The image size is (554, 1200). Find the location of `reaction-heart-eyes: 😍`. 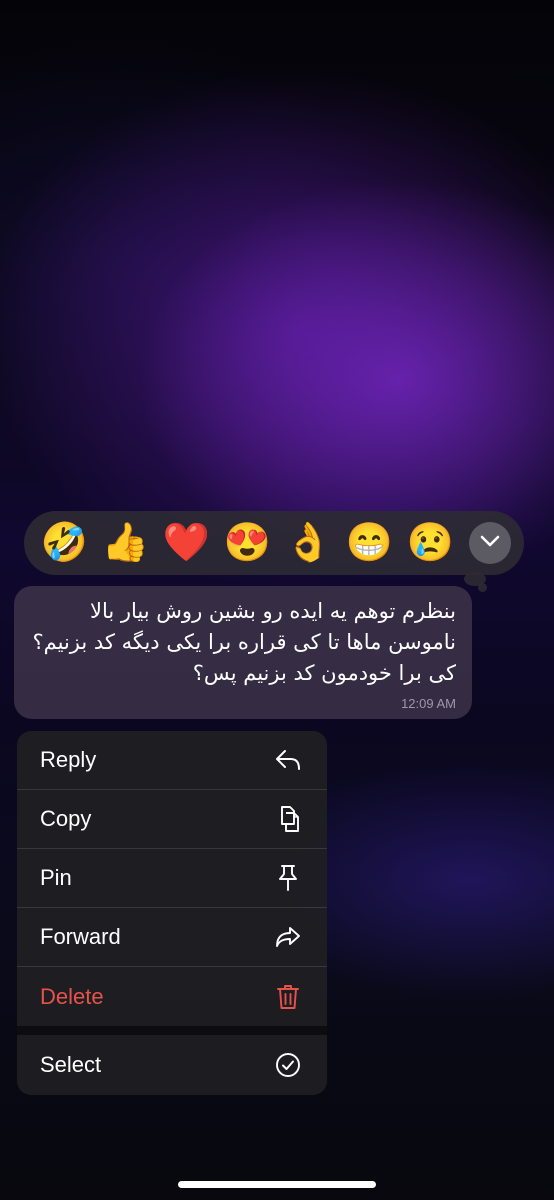

reaction-heart-eyes: 😍 is located at coordinates (247, 543).